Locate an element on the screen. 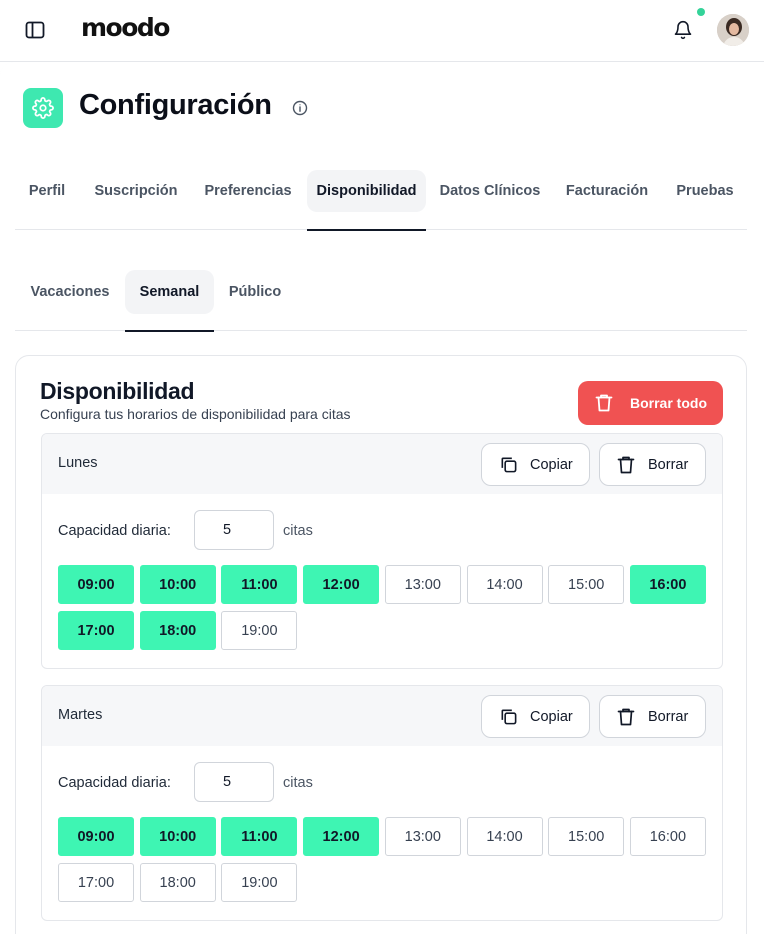  info-icon is located at coordinates (300, 108).